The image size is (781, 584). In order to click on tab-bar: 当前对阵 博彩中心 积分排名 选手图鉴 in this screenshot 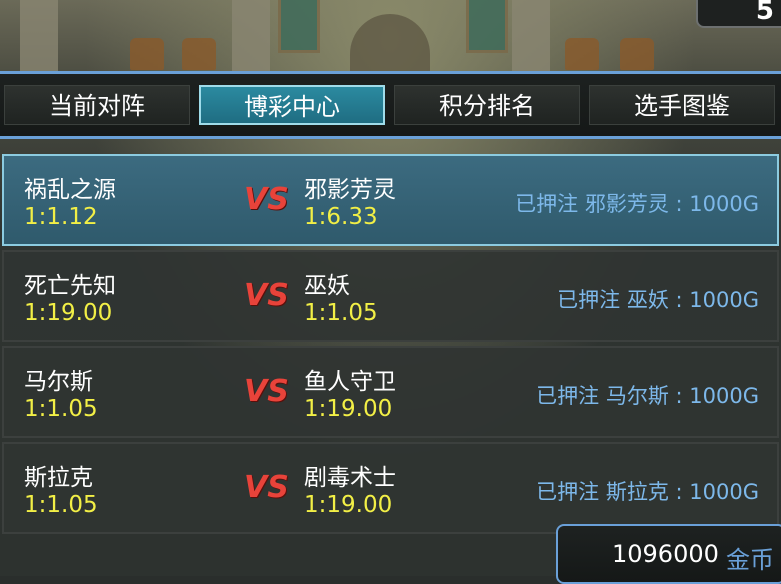, I will do `click(390, 105)`.